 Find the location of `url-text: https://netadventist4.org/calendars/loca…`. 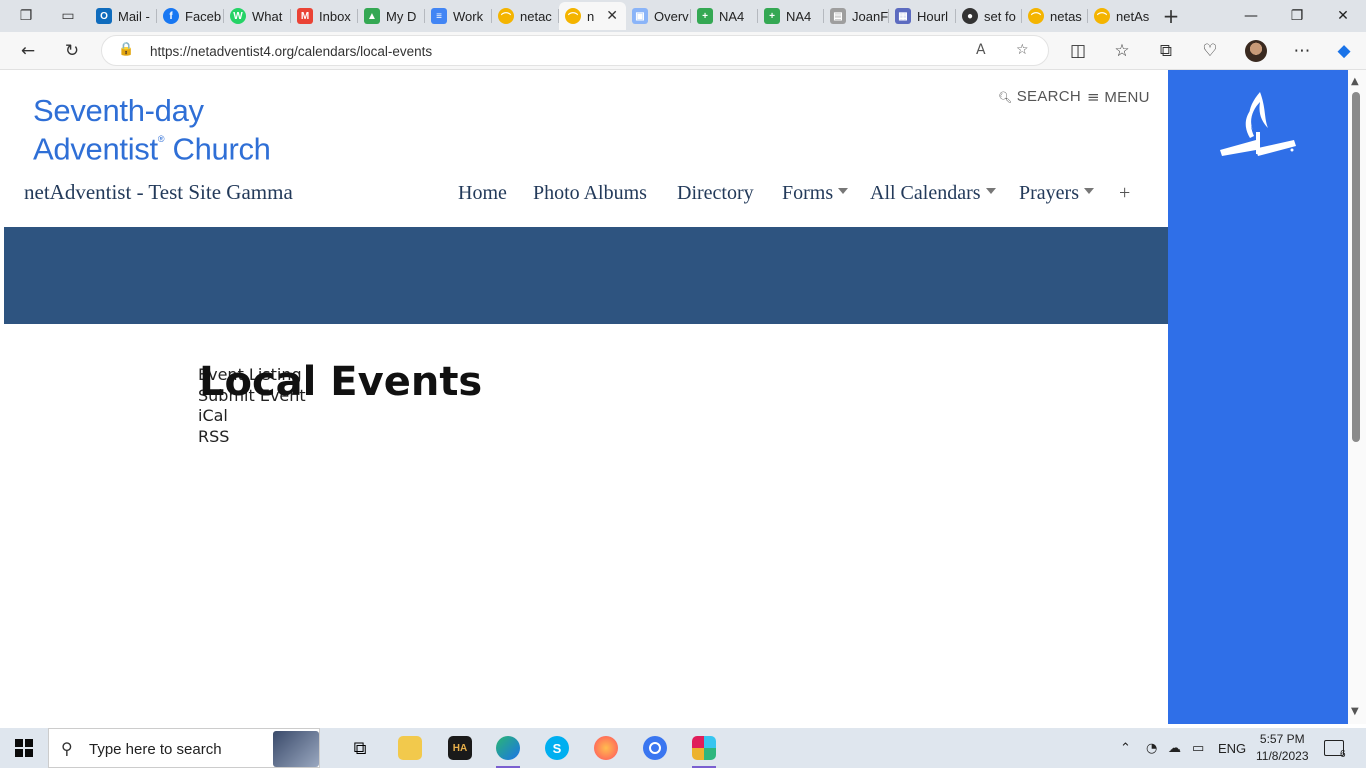

url-text: https://netadventist4.org/calendars/loca… is located at coordinates (291, 51).